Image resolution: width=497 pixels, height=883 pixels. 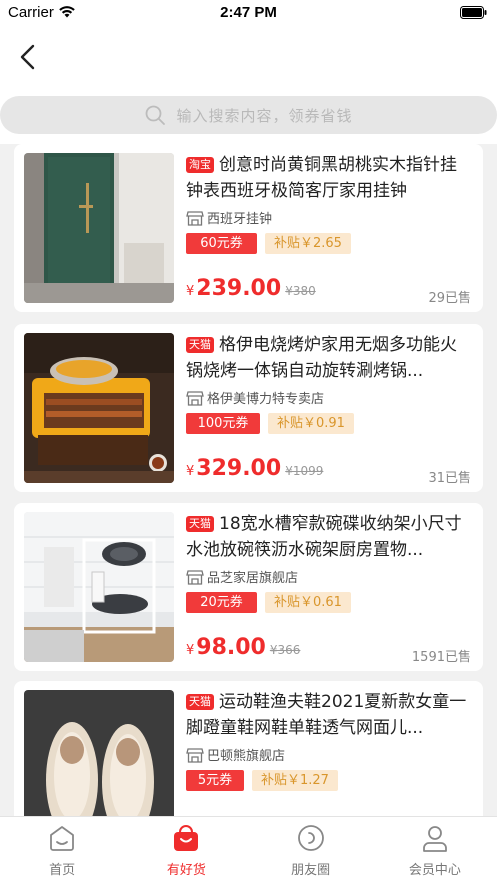 What do you see at coordinates (239, 288) in the screenshot?
I see `price: 239.00` at bounding box center [239, 288].